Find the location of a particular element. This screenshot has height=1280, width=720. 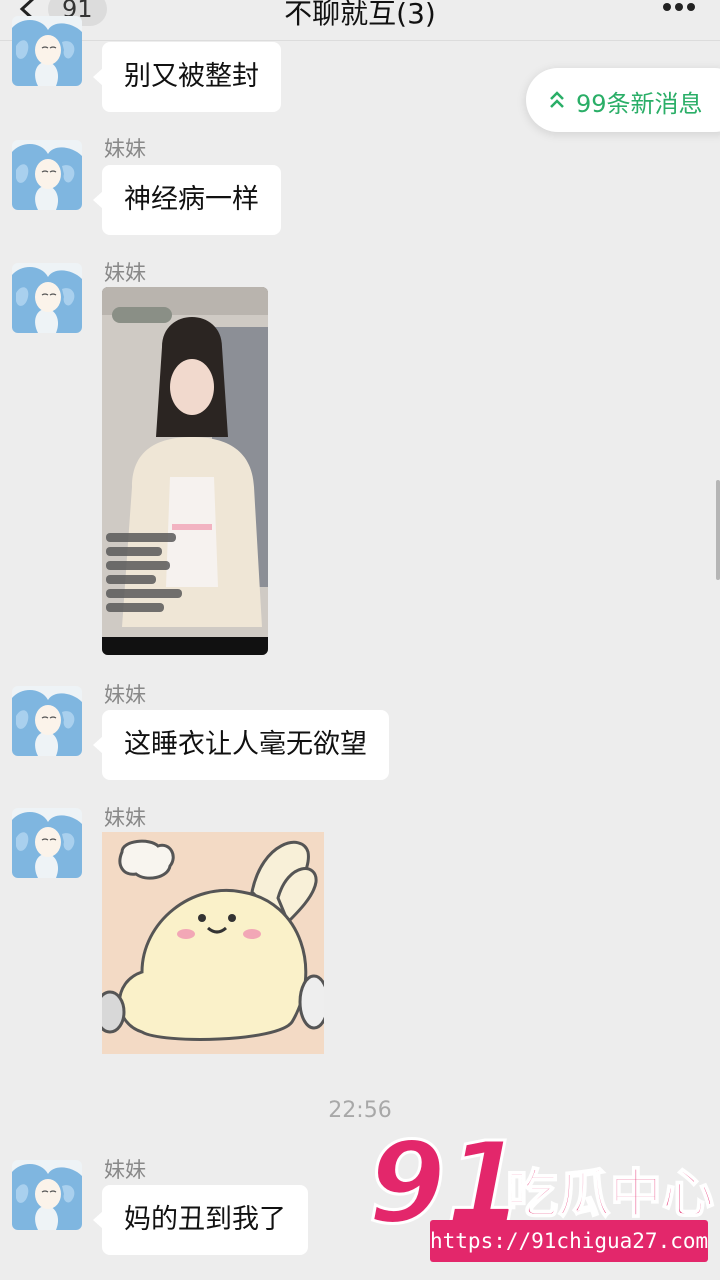

sticker-message is located at coordinates (213, 943).